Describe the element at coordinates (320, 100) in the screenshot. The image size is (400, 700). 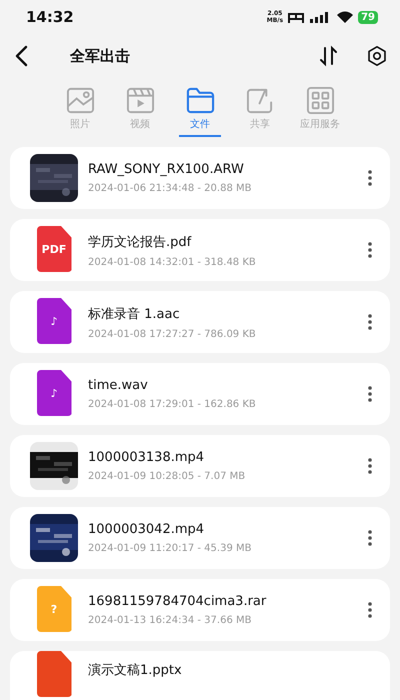
I see `grid-icon` at that location.